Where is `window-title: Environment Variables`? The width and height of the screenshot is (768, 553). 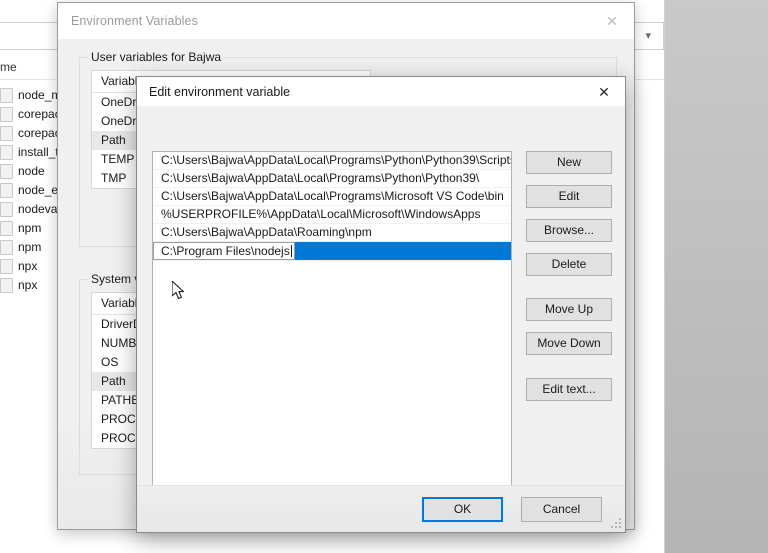 window-title: Environment Variables is located at coordinates (134, 21).